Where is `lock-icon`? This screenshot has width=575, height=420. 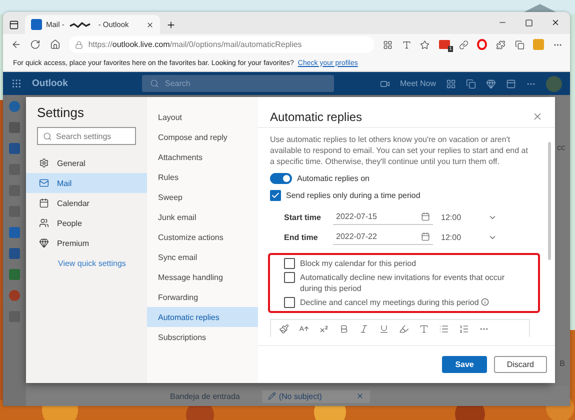
lock-icon is located at coordinates (79, 44).